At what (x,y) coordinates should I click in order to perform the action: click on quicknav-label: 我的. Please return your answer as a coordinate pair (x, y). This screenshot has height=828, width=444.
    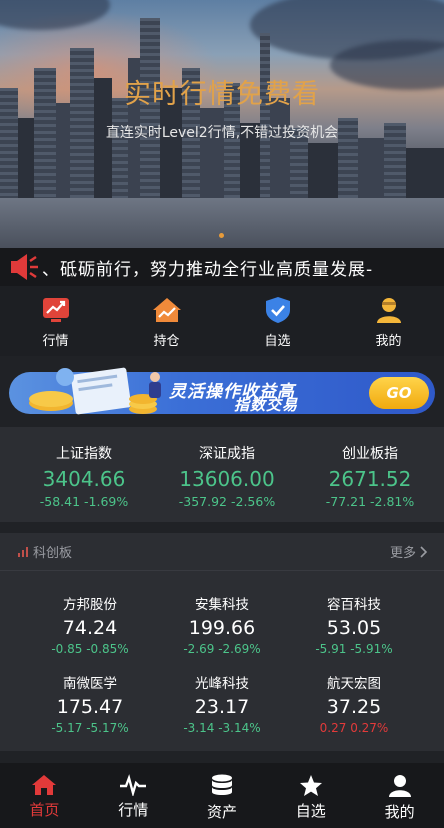
    Looking at the image, I should click on (388, 341).